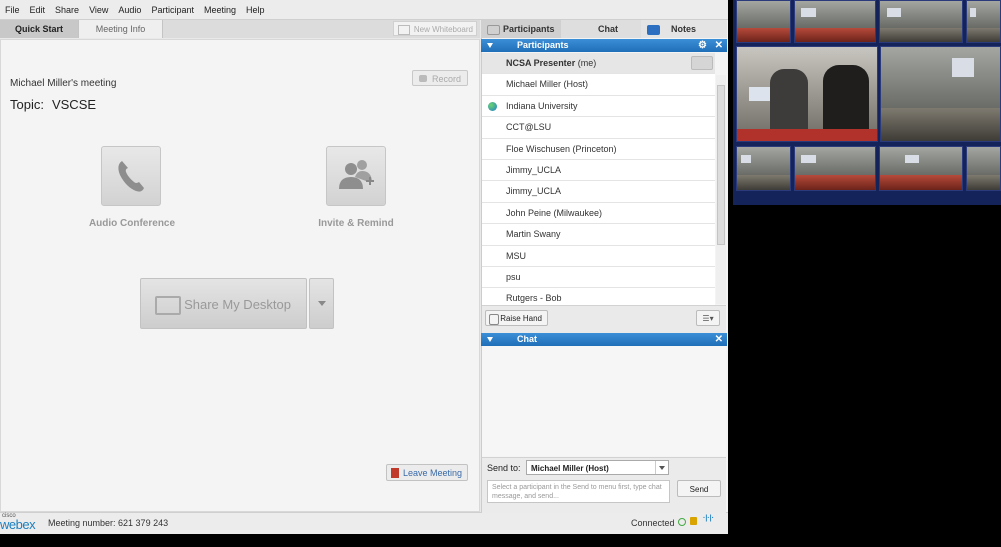 The image size is (1001, 547). Describe the element at coordinates (237, 304) in the screenshot. I see `share-desktop-label: Share My Desktop` at that location.